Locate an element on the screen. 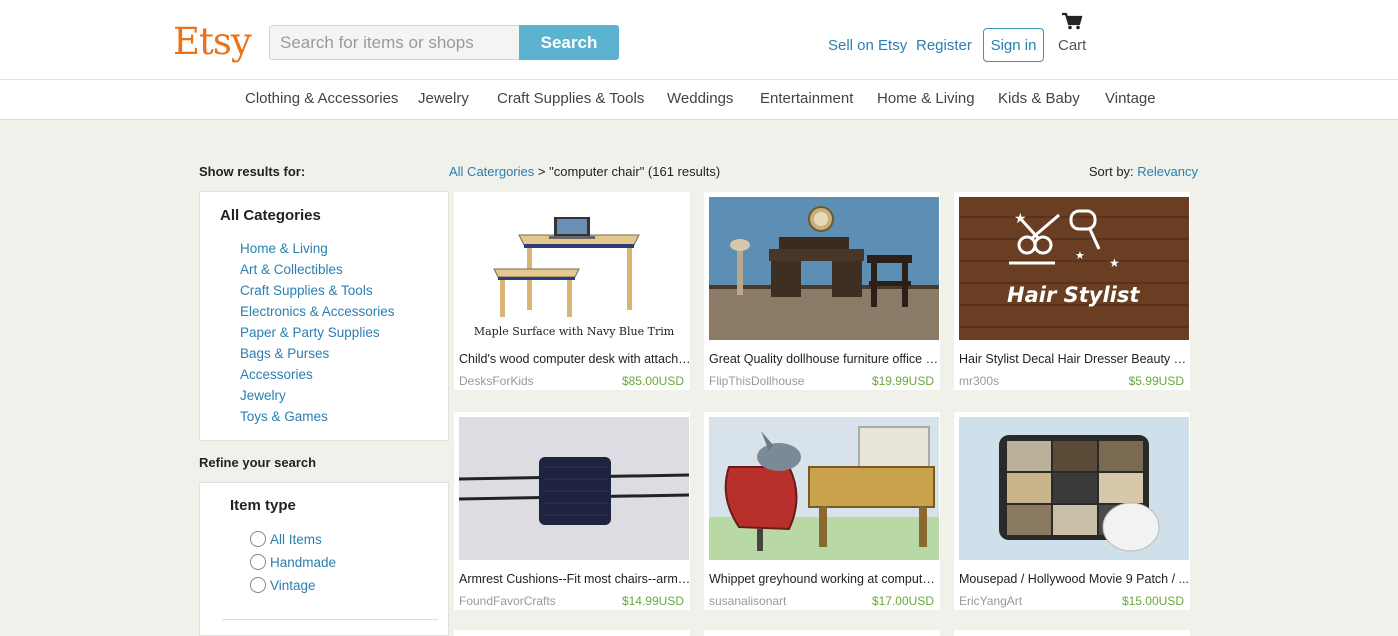 Image resolution: width=1398 pixels, height=636 pixels. listing-shop: DesksForKids is located at coordinates (496, 381).